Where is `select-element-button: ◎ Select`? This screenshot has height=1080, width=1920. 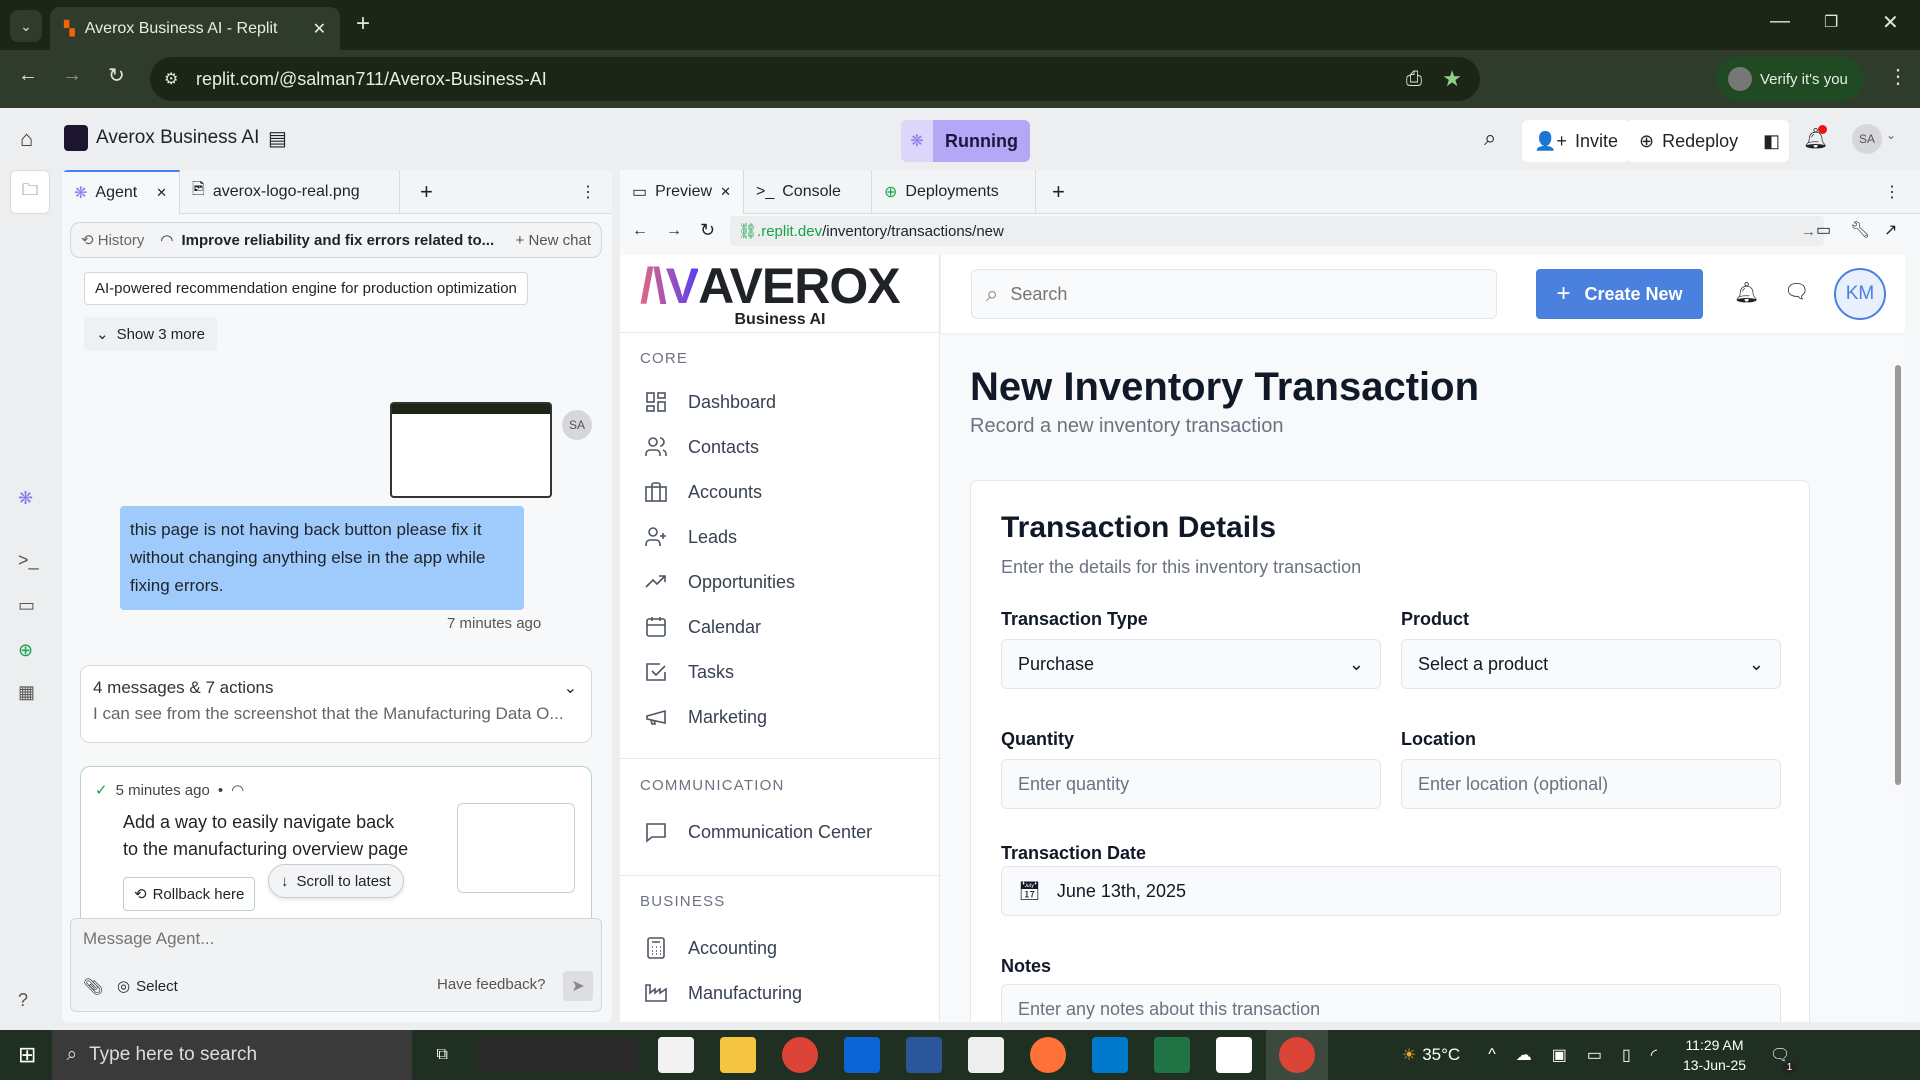 select-element-button: ◎ Select is located at coordinates (147, 986).